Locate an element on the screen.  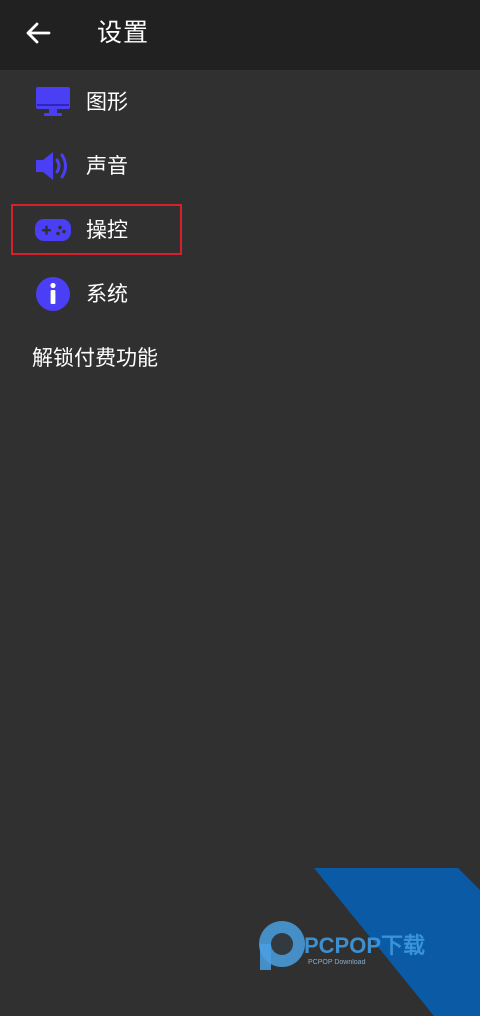
back-button is located at coordinates (38, 33).